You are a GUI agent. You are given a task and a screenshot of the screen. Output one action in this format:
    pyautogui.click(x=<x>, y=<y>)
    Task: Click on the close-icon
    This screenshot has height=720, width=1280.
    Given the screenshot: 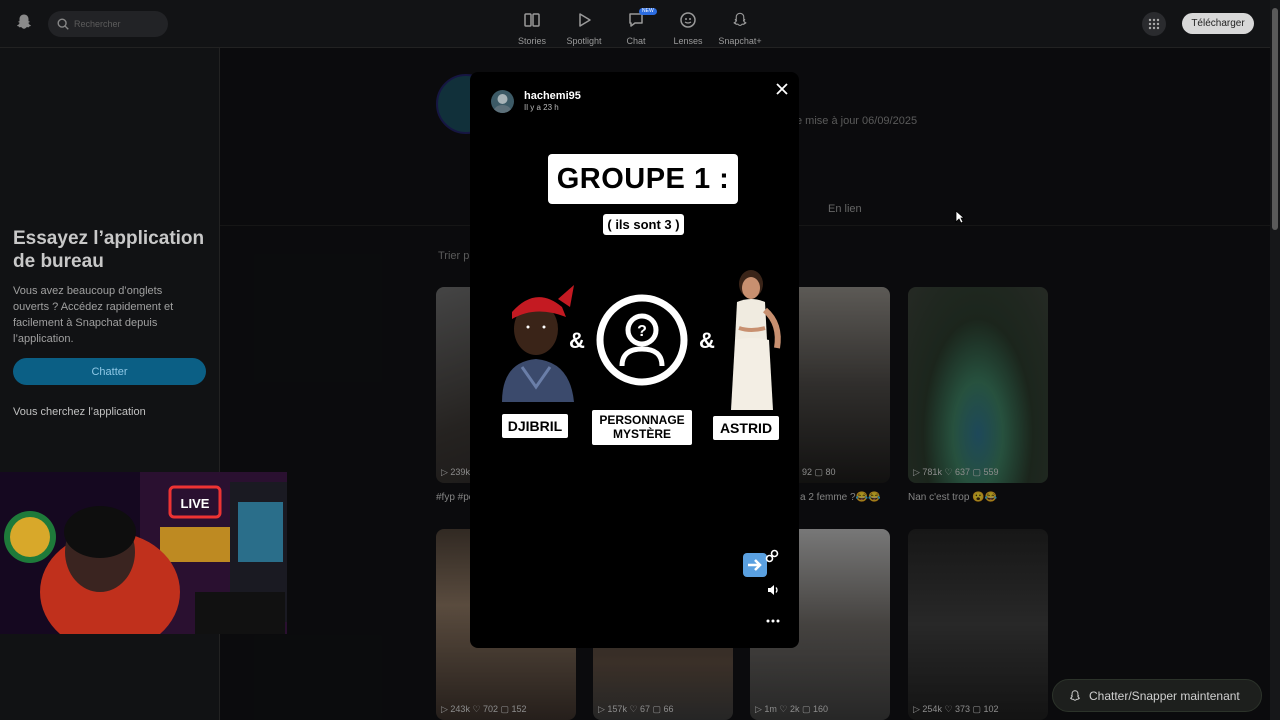 What is the action you would take?
    pyautogui.click(x=782, y=89)
    